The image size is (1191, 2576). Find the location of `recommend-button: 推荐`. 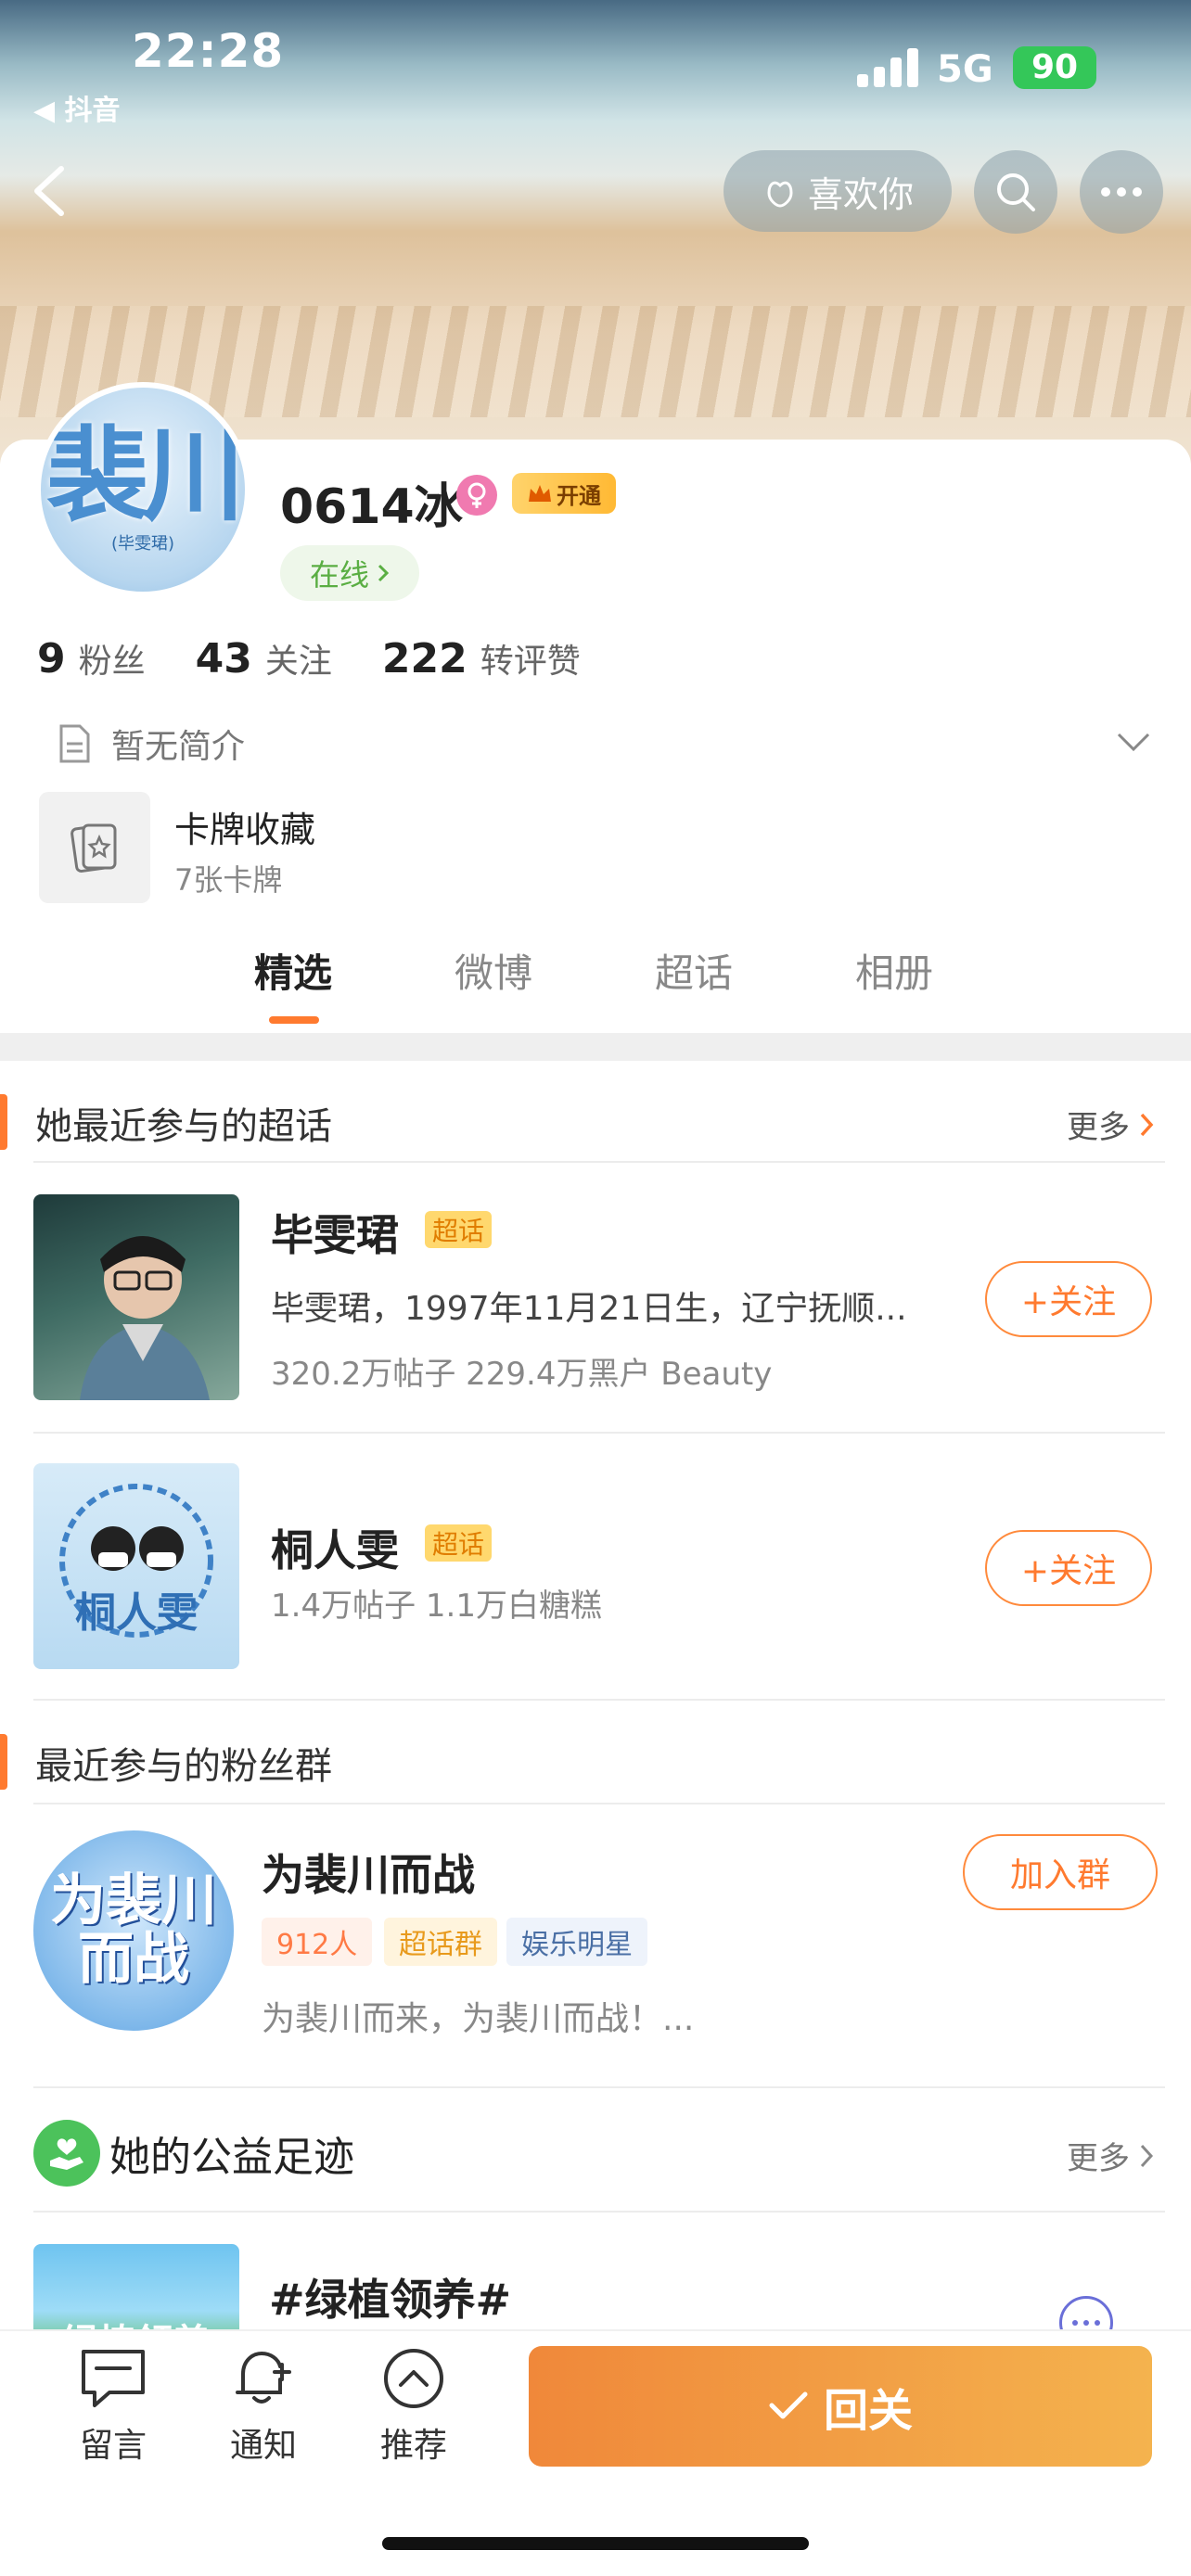

recommend-button: 推荐 is located at coordinates (413, 2406).